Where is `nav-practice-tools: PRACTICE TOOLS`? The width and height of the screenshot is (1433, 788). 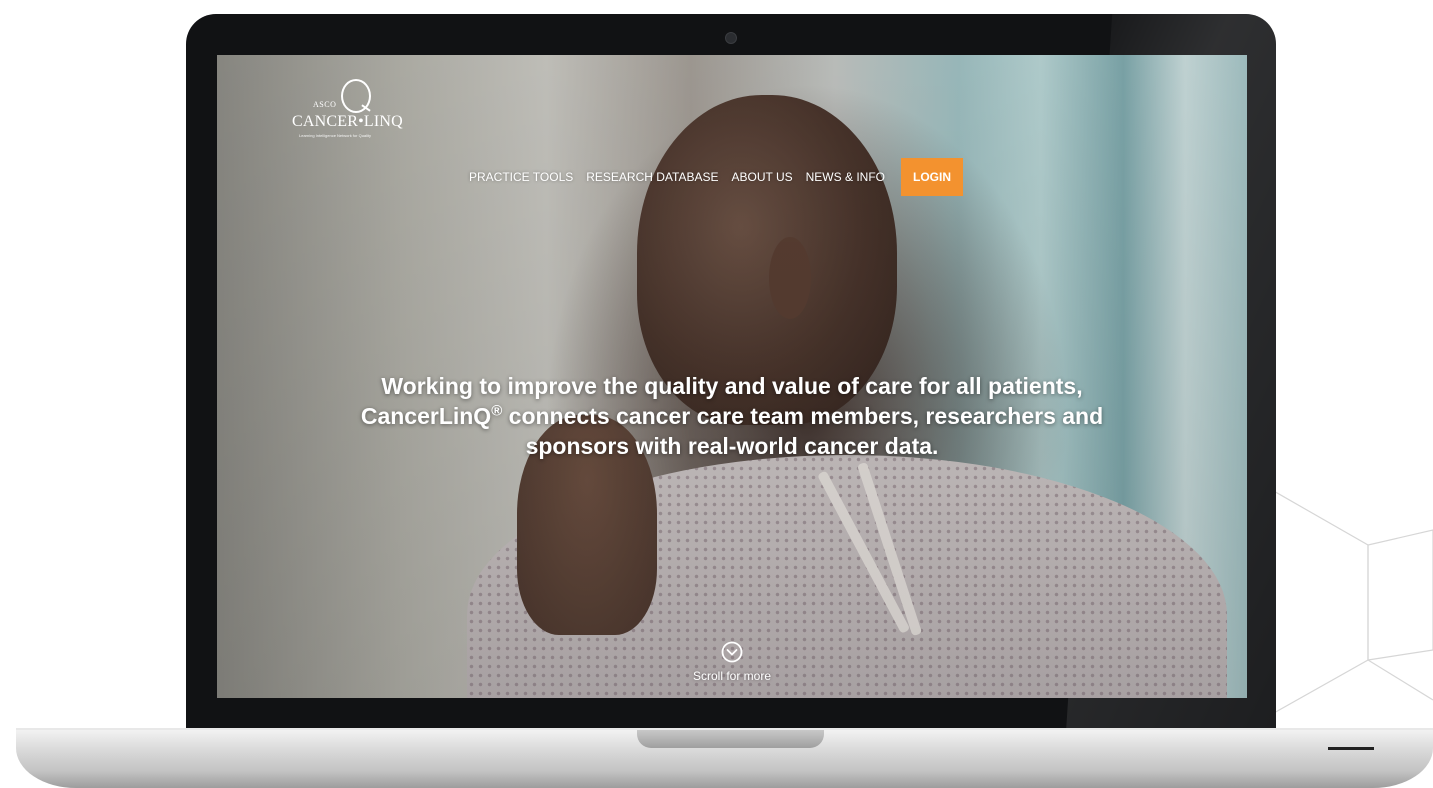
nav-practice-tools: PRACTICE TOOLS is located at coordinates (521, 177).